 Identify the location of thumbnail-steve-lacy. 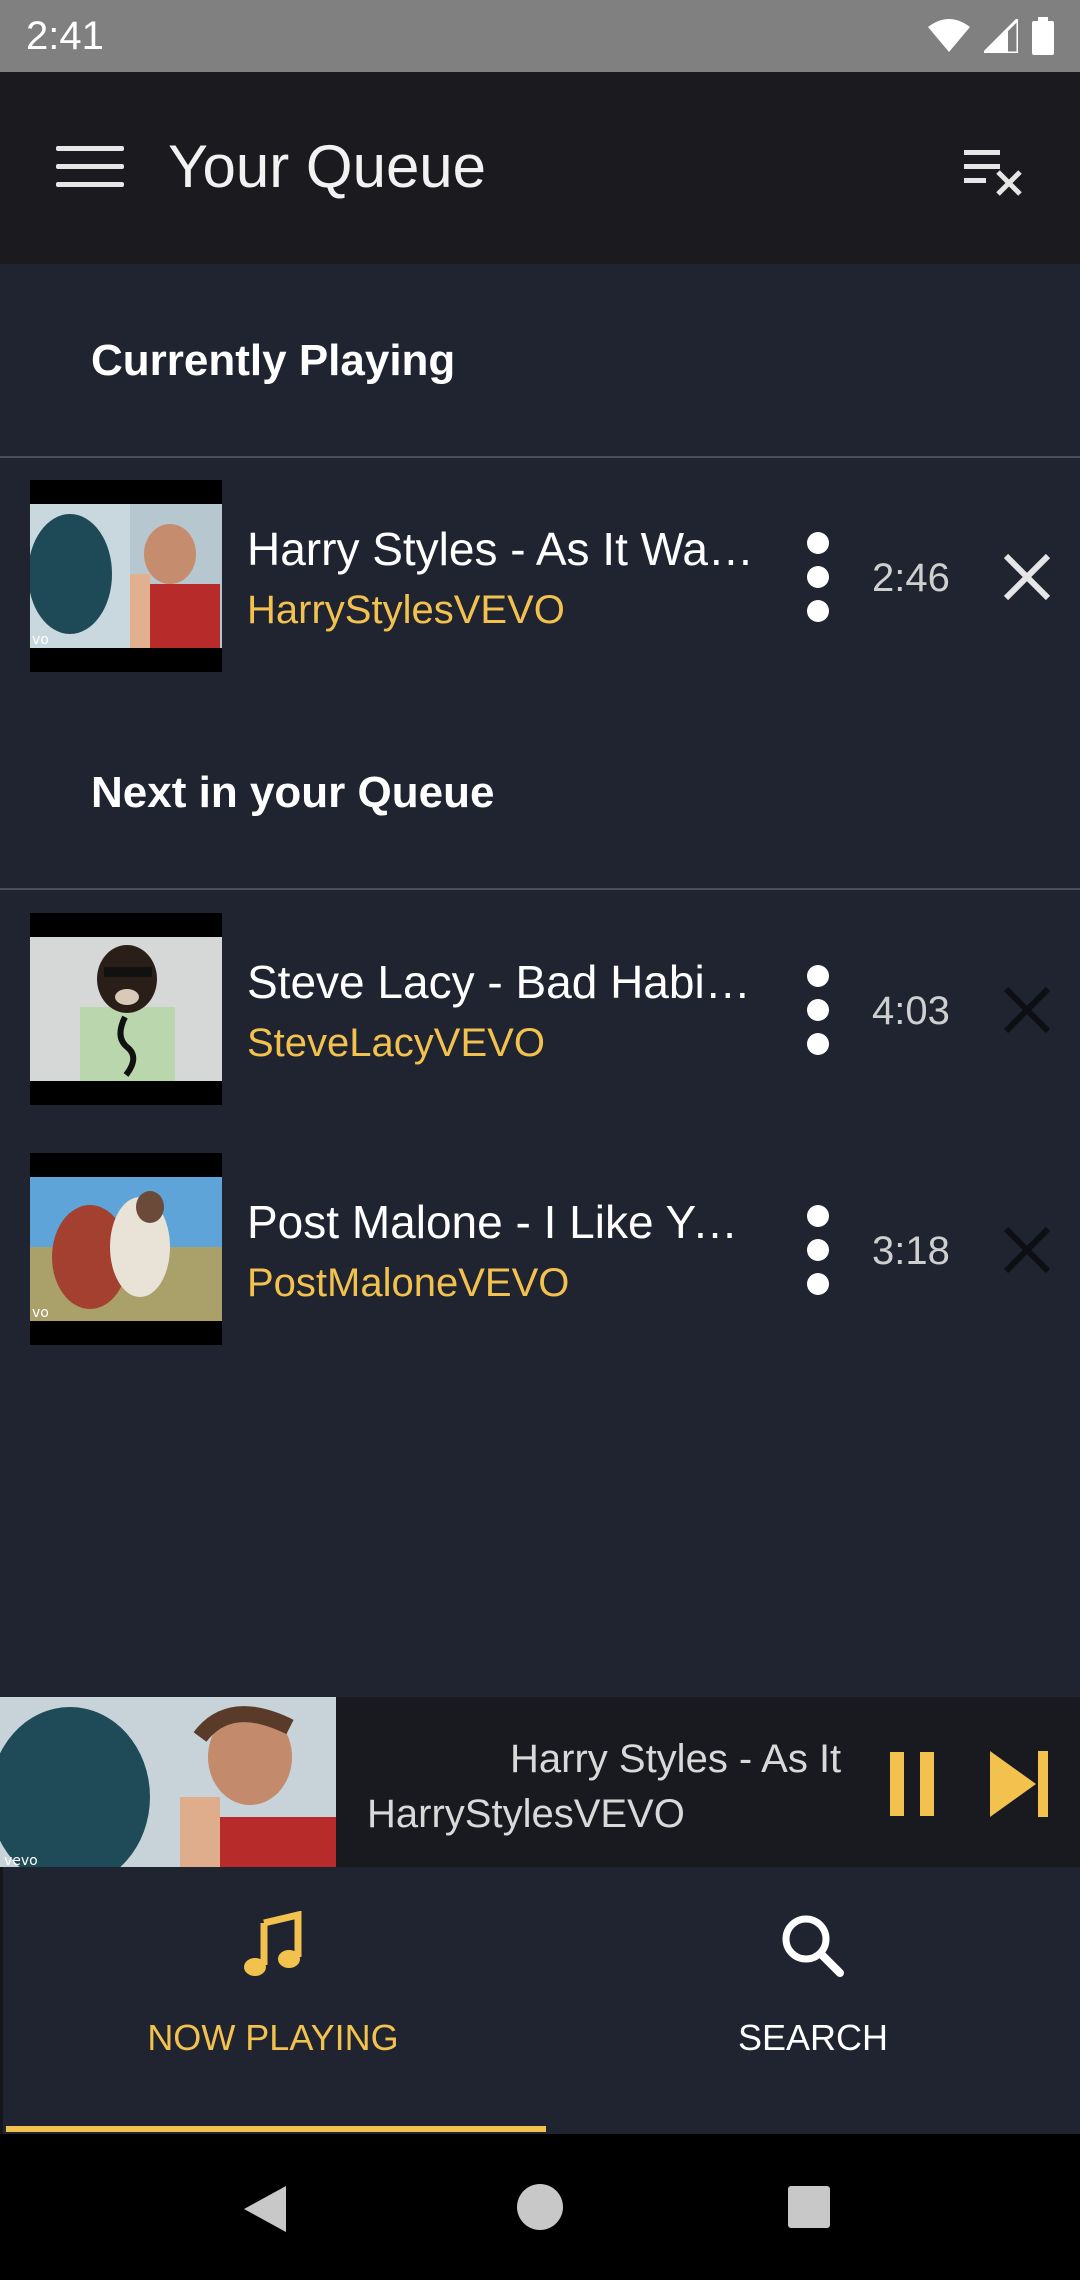
(126, 1009).